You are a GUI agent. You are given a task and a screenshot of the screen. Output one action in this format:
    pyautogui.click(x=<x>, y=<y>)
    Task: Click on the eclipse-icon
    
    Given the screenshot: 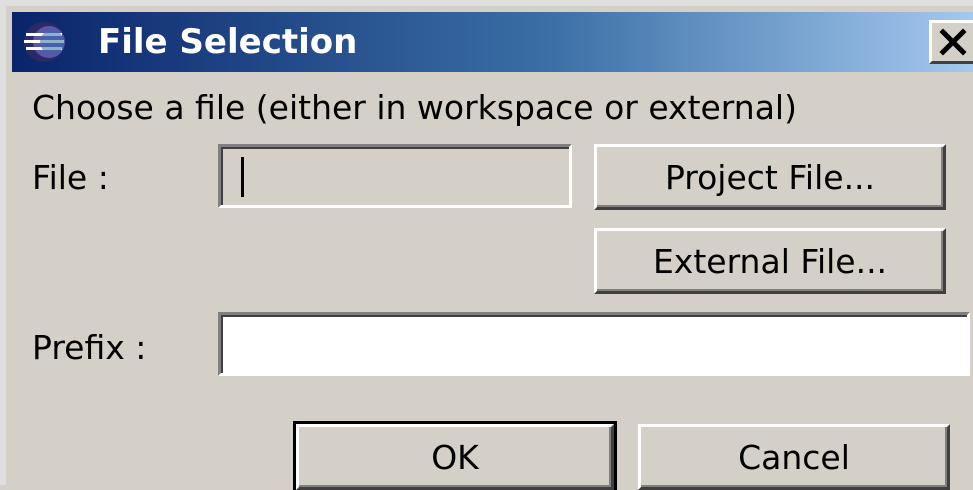 What is the action you would take?
    pyautogui.click(x=44, y=42)
    